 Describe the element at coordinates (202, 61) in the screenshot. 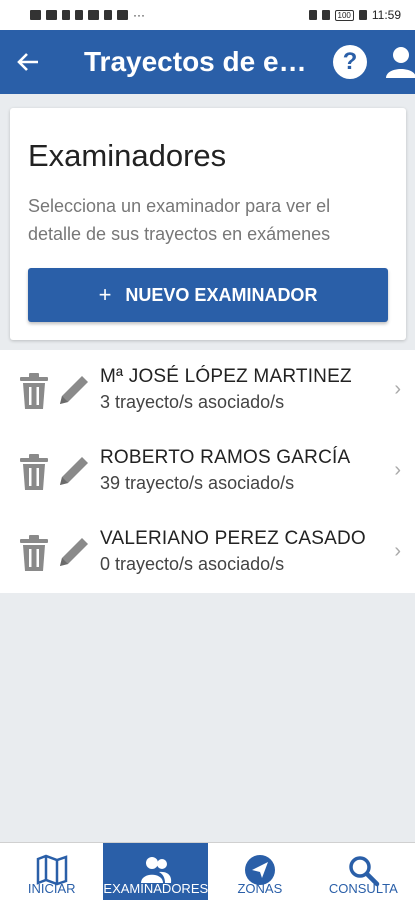

I see `page-title: Trayectos de exámenes` at that location.